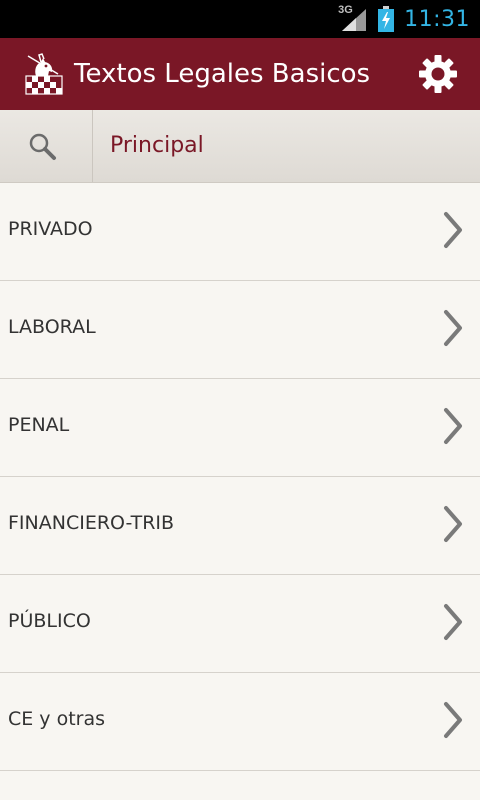 This screenshot has width=480, height=800. I want to click on list-item-publico: PÚBLICO, so click(240, 624).